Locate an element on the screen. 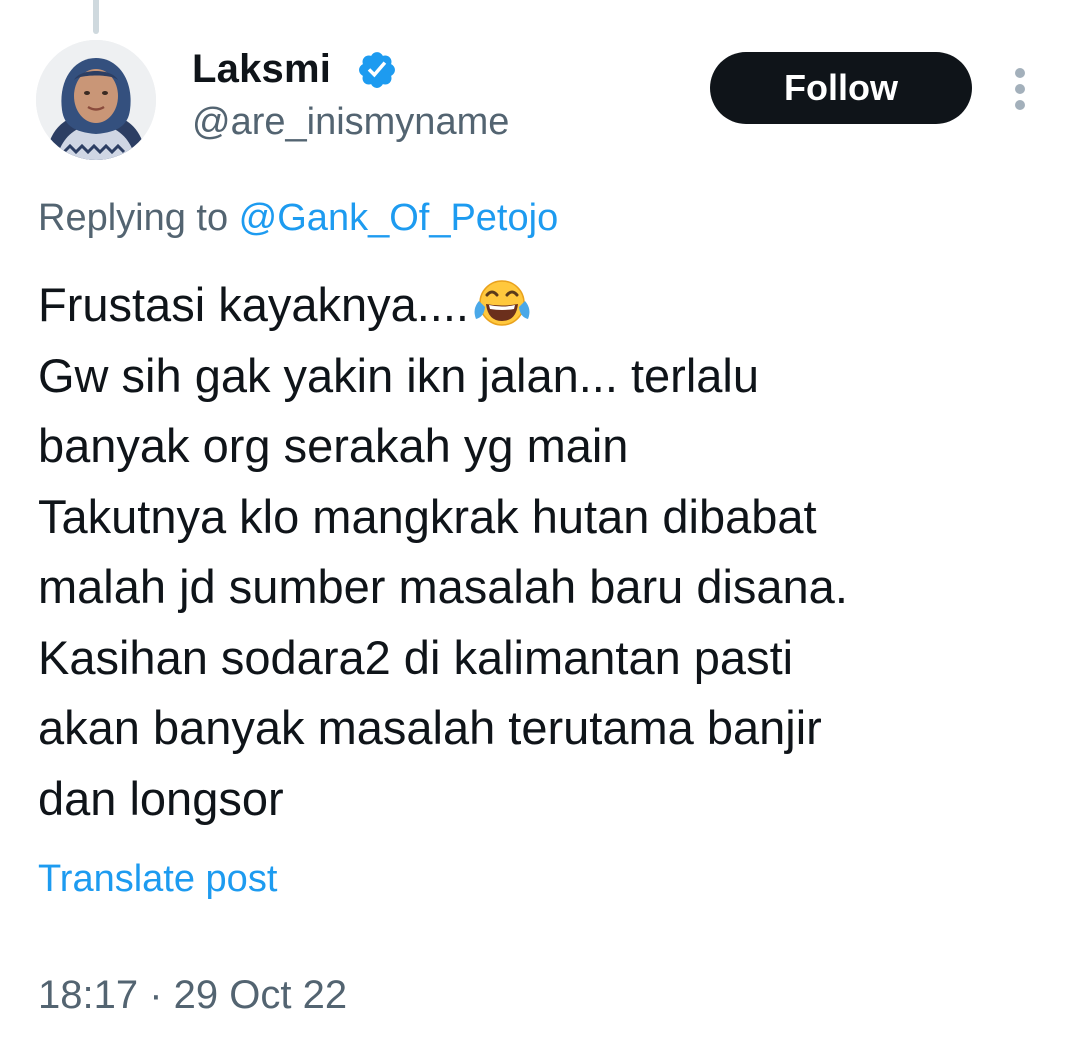 The width and height of the screenshot is (1079, 1044). avatar-image is located at coordinates (96, 100).